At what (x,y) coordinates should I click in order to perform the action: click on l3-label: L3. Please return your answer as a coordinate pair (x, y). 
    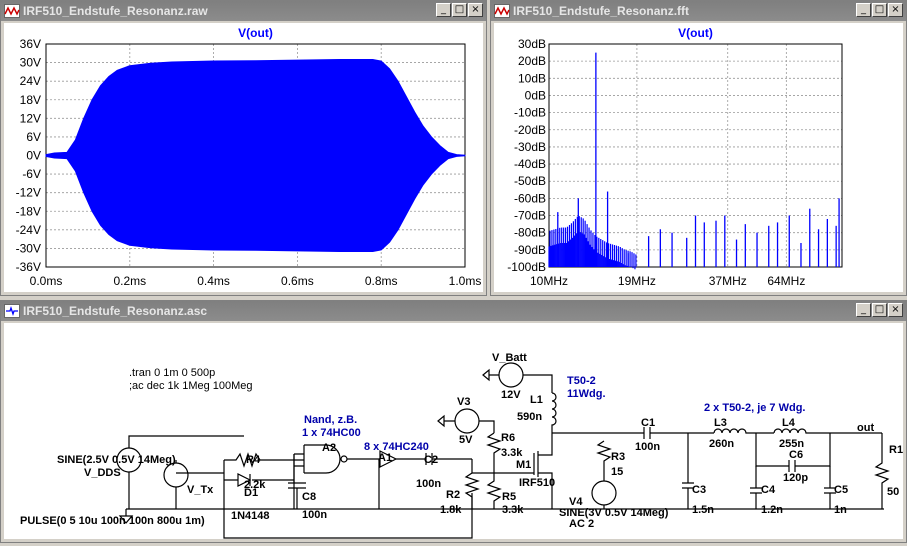
    Looking at the image, I should click on (720, 423).